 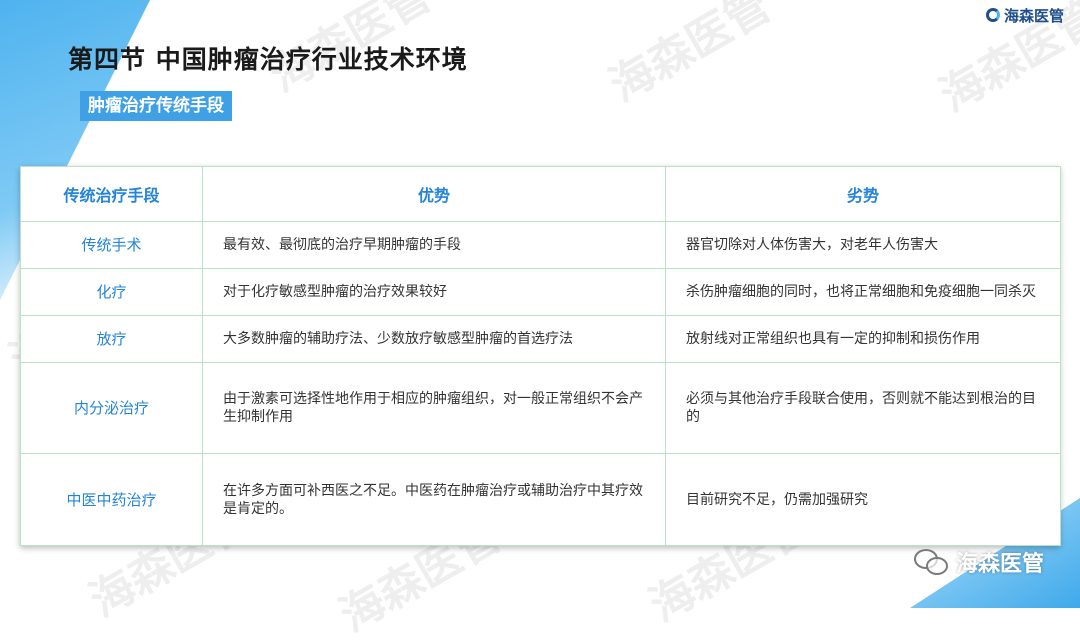 I want to click on disadvantage-cell: 必须与其他治疗手段联合使用，否则就不能达到根治的目的, so click(x=863, y=408).